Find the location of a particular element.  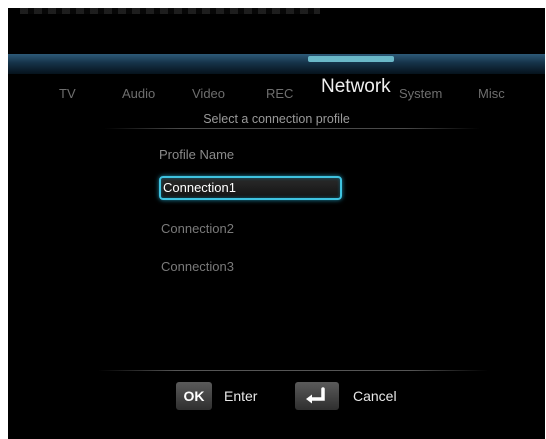

page-subtitle: Select a connection profile is located at coordinates (276, 119).